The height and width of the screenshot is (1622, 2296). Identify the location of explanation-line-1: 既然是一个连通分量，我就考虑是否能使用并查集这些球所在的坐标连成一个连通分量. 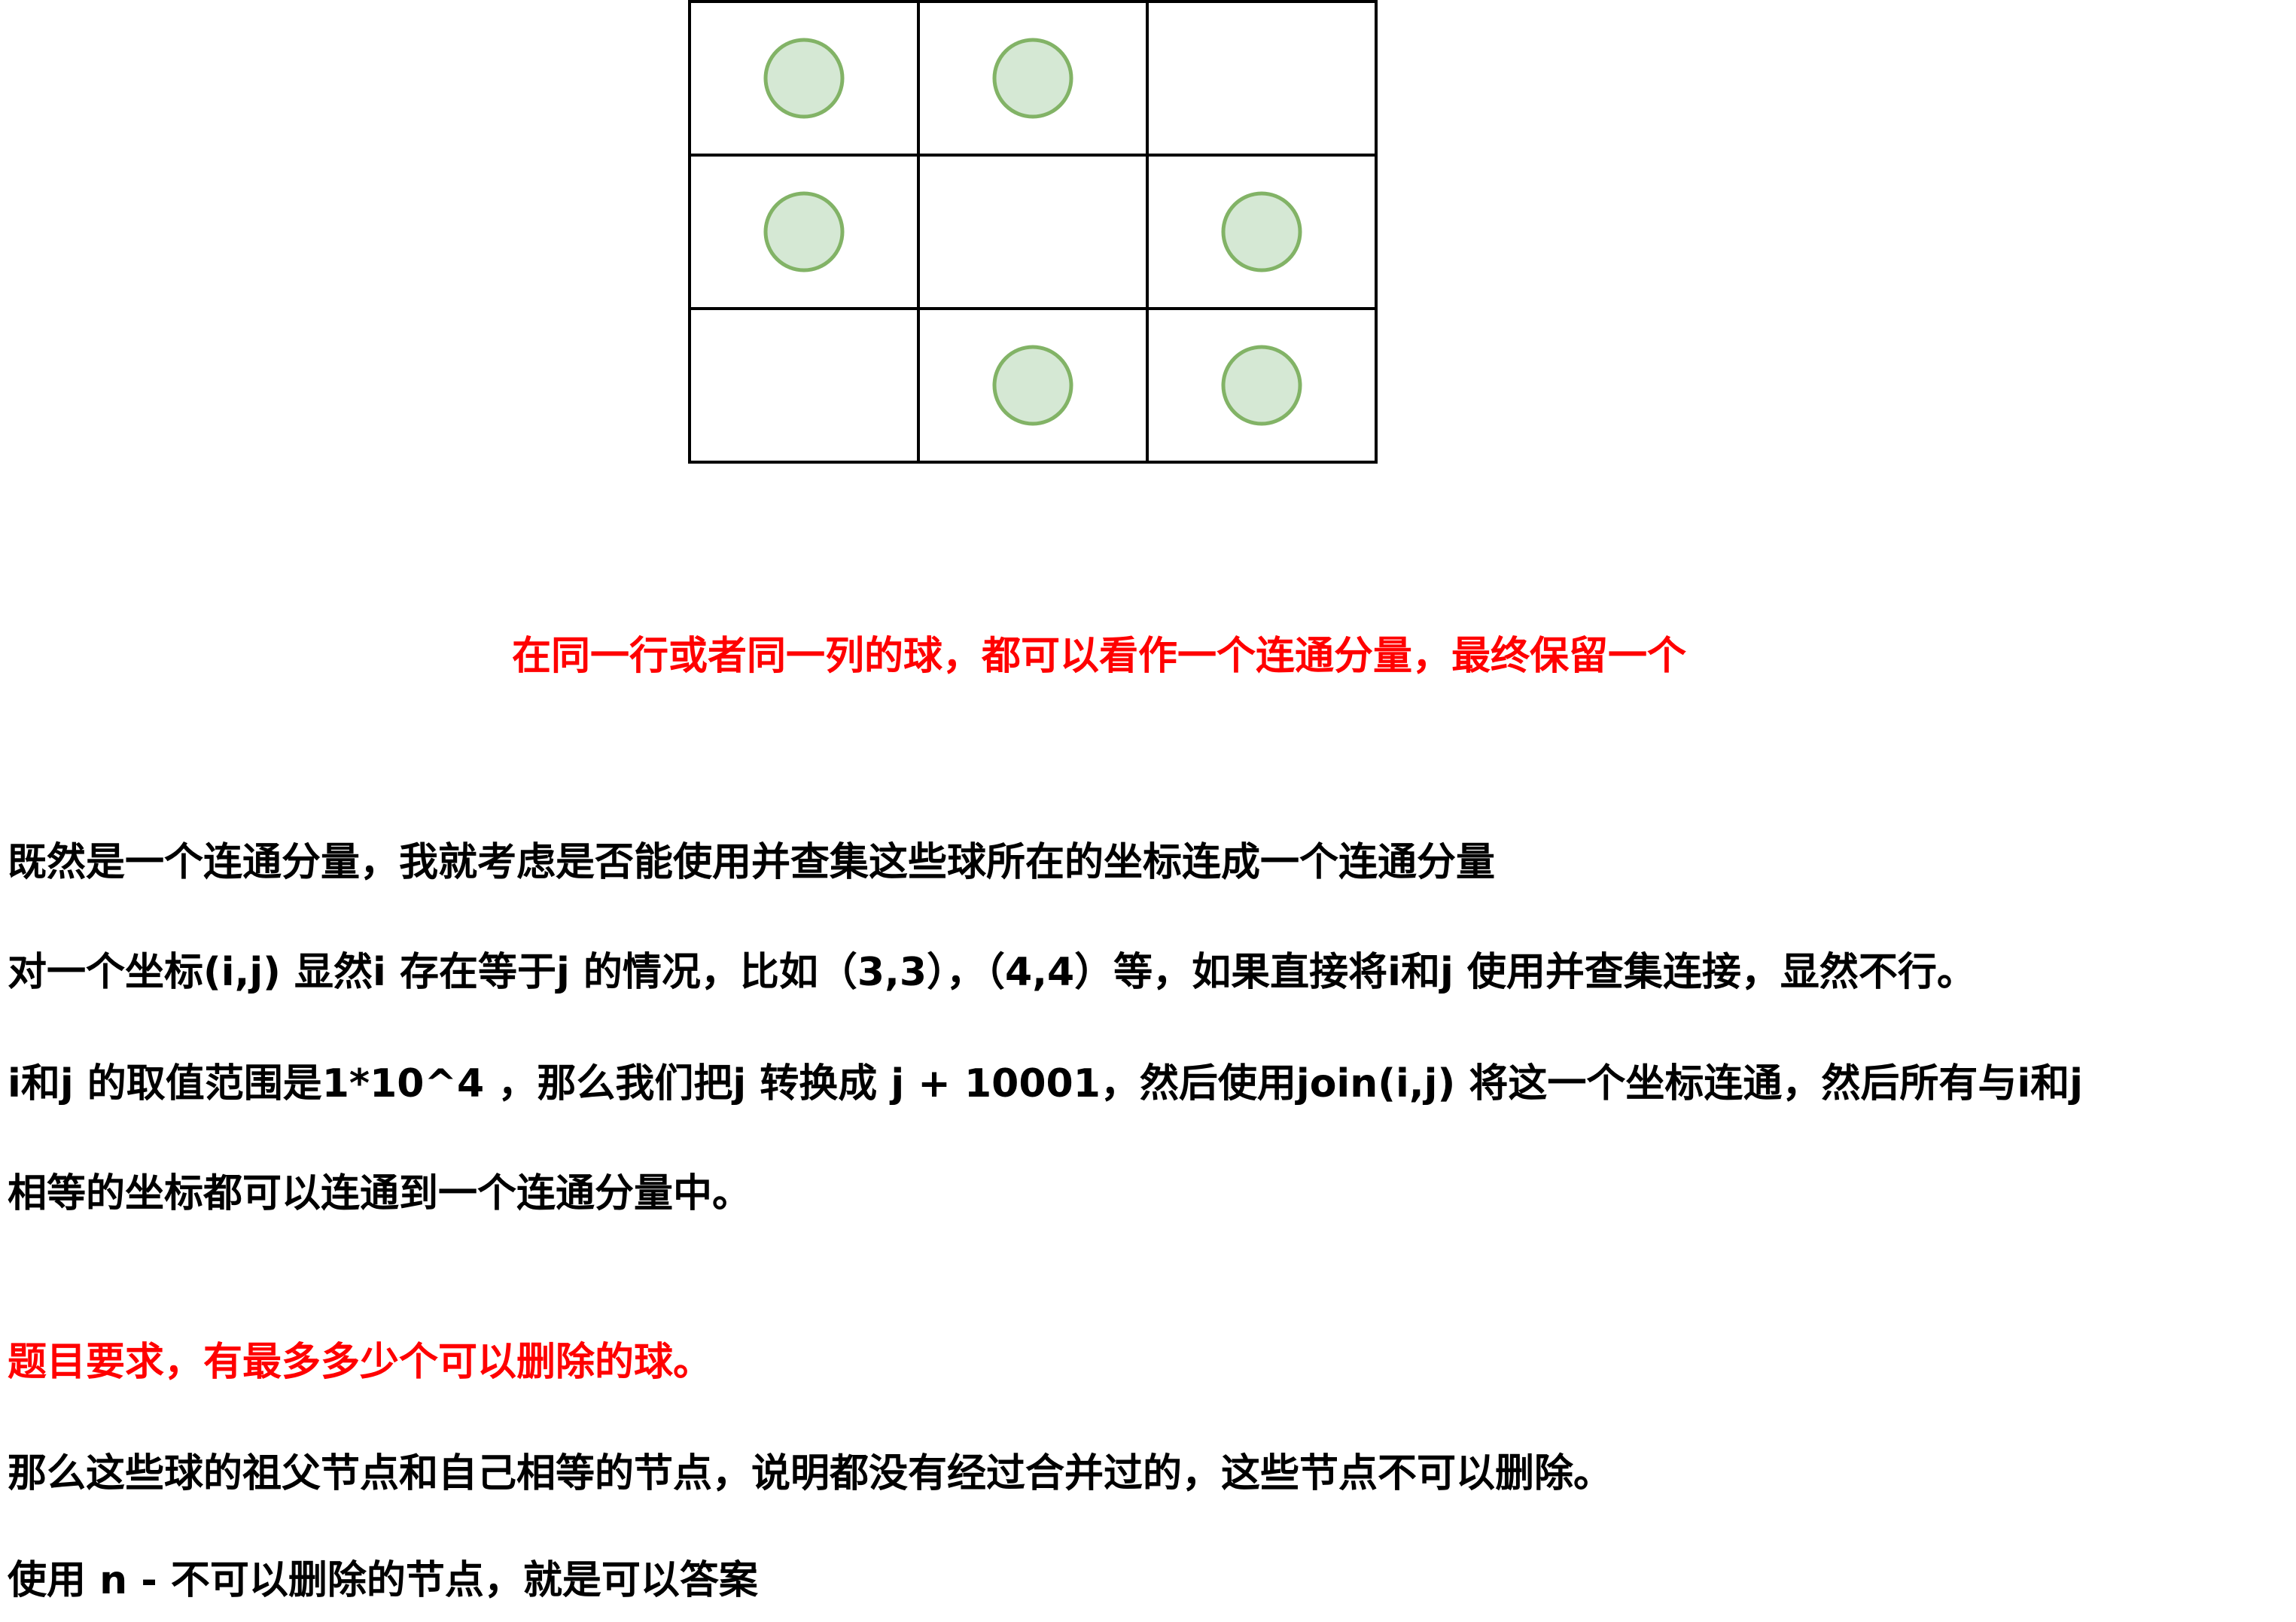
(752, 862).